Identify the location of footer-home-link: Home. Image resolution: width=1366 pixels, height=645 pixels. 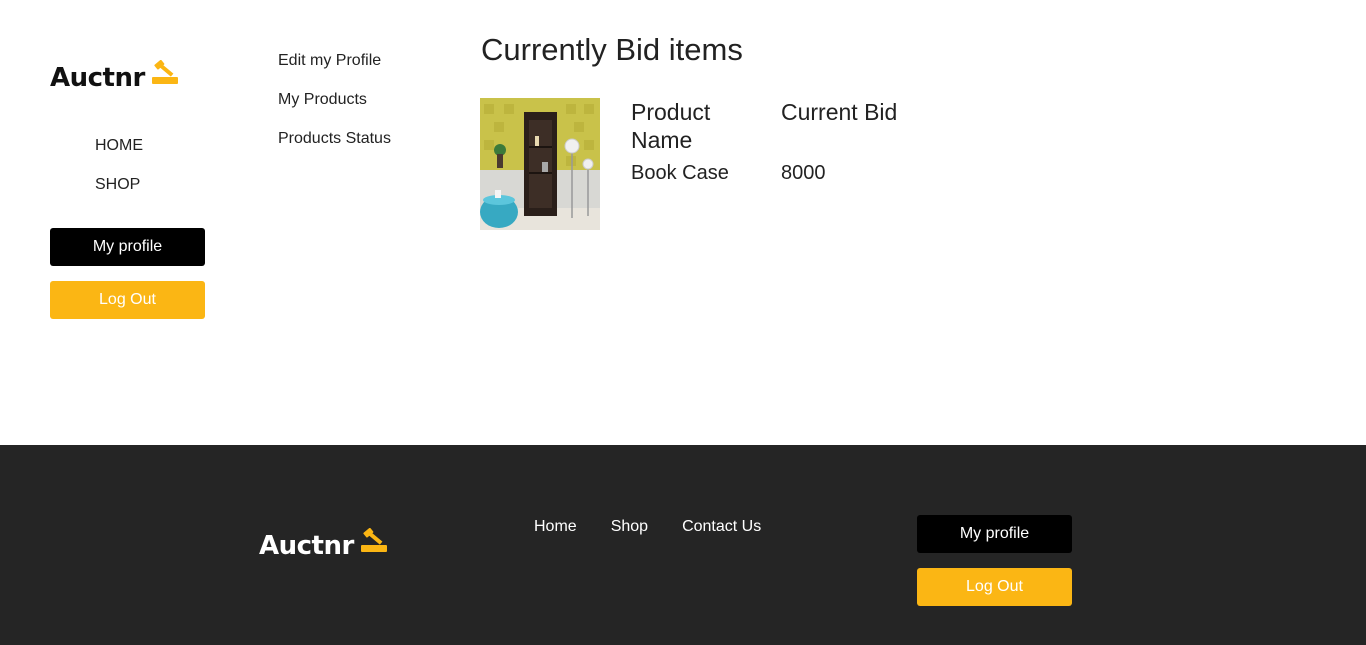
(555, 527).